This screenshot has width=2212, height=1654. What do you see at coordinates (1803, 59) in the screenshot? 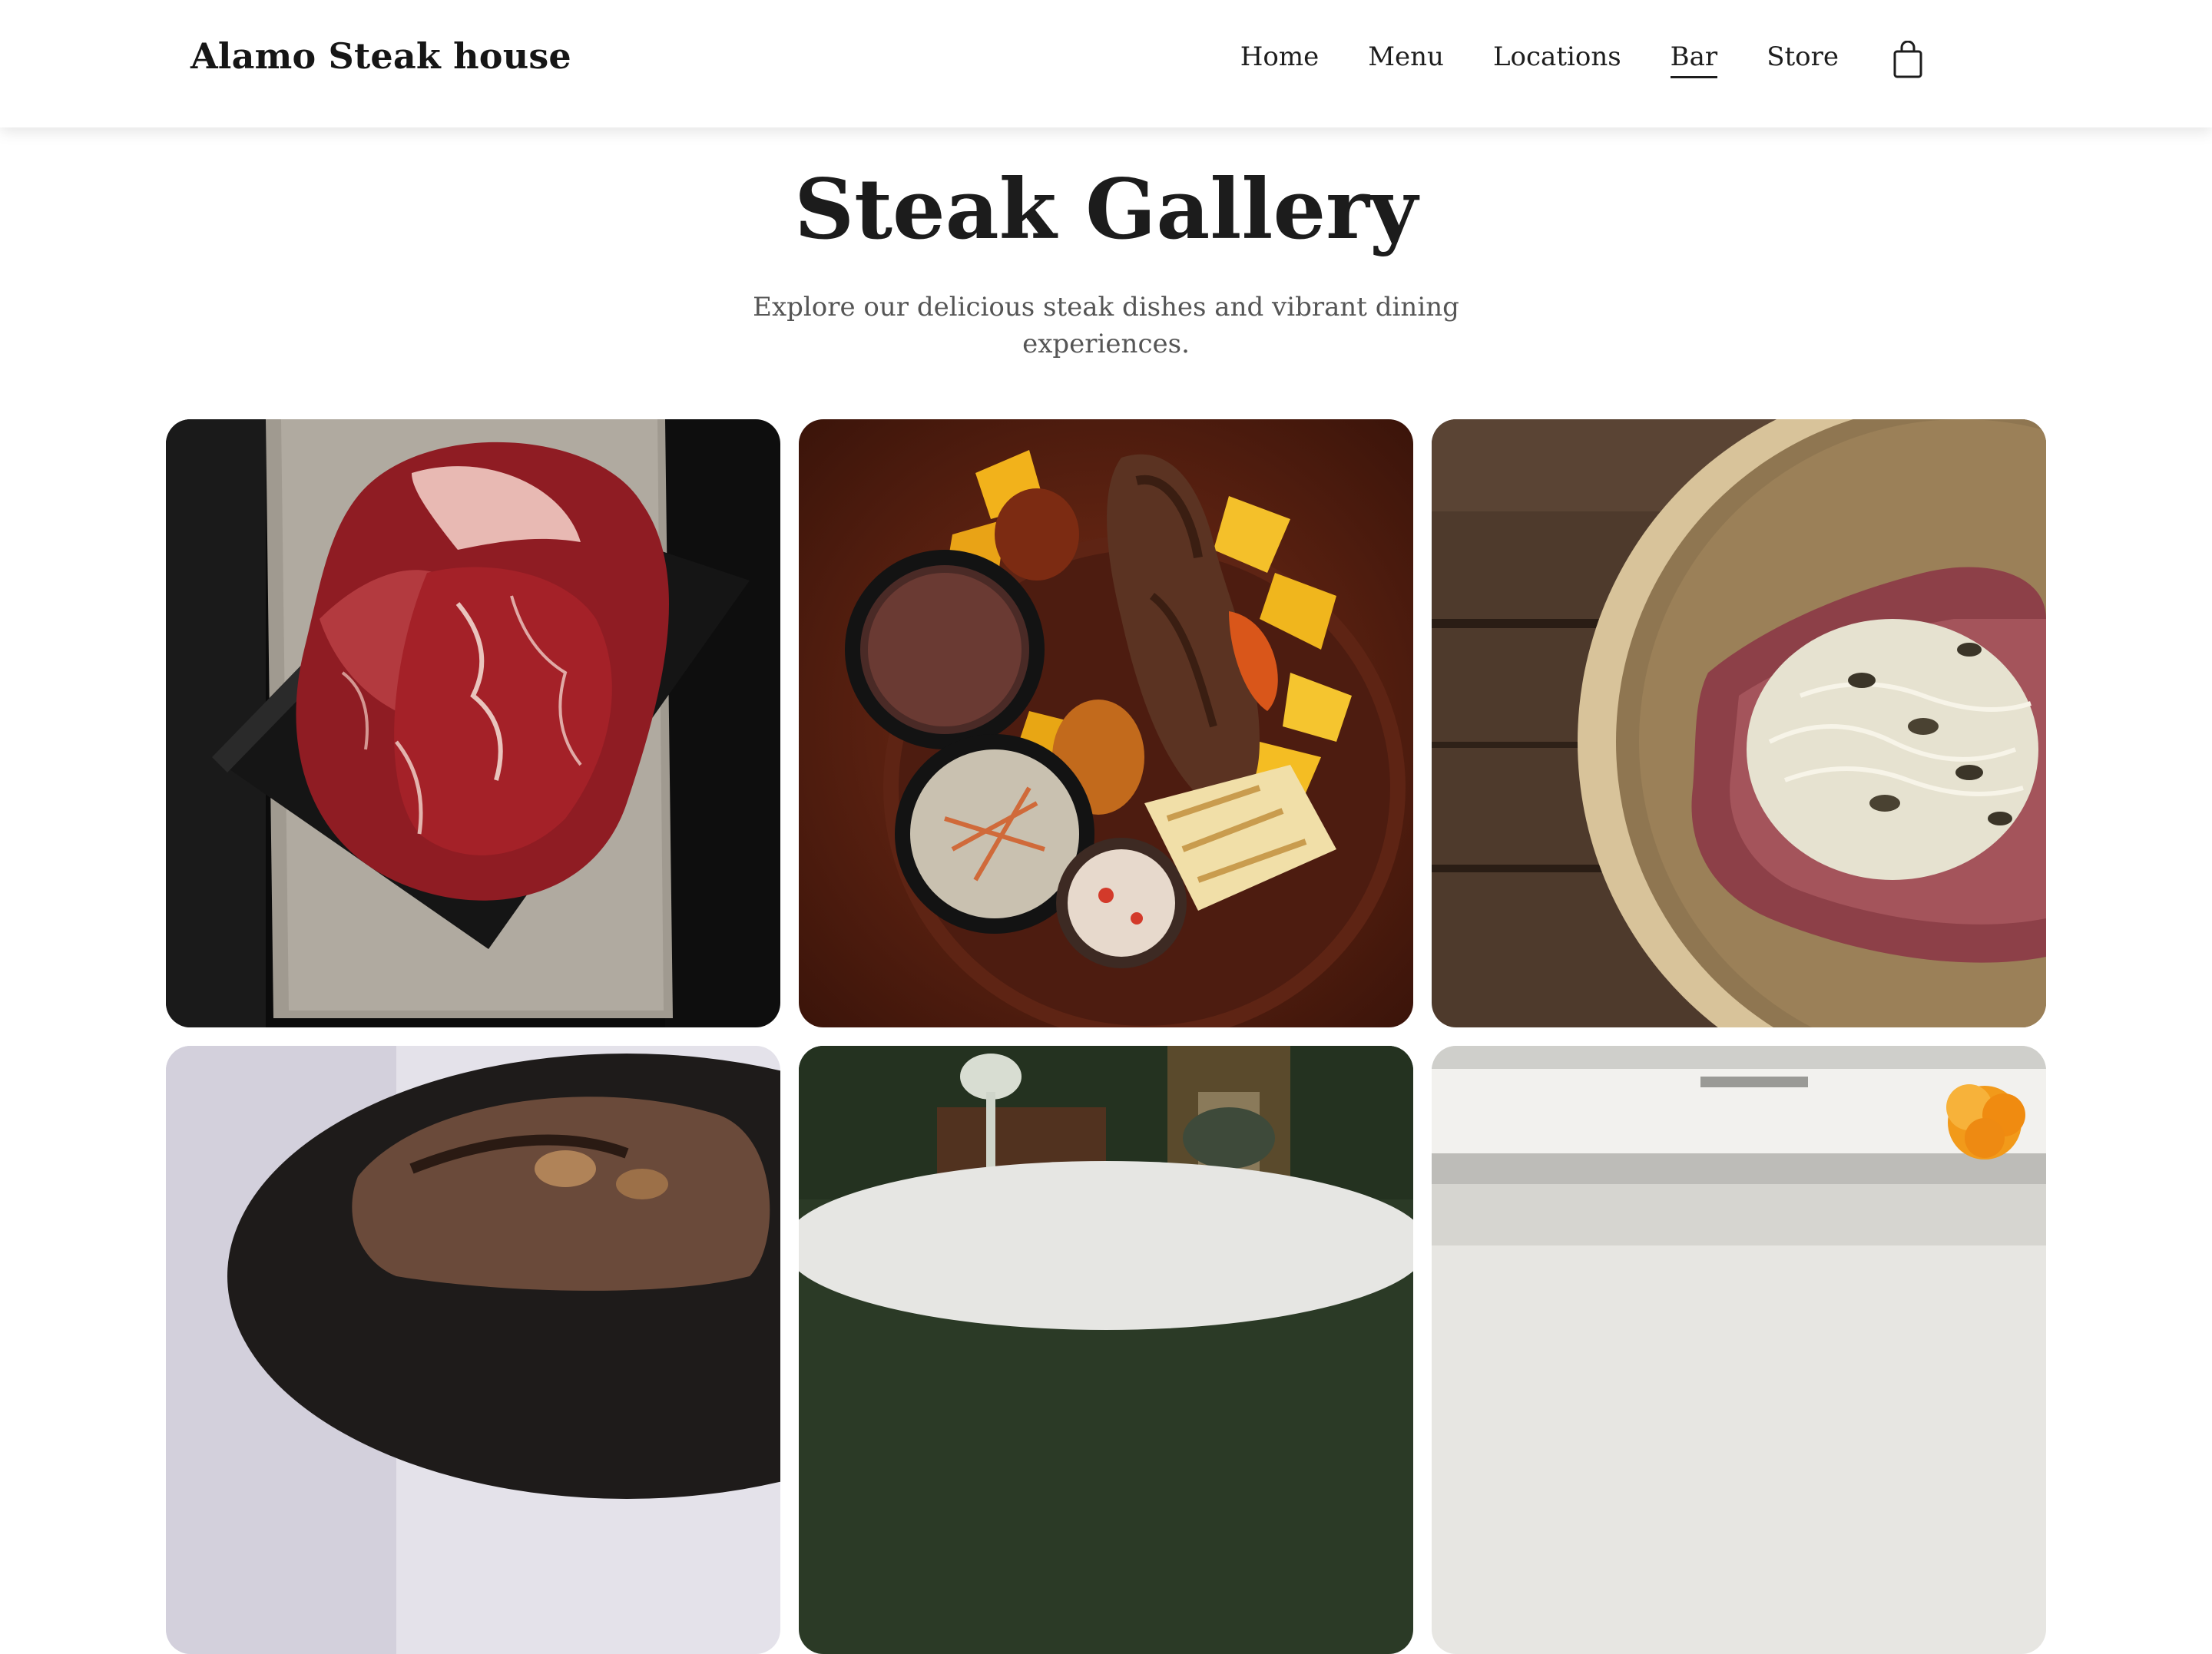
I see `nav-store: Store` at bounding box center [1803, 59].